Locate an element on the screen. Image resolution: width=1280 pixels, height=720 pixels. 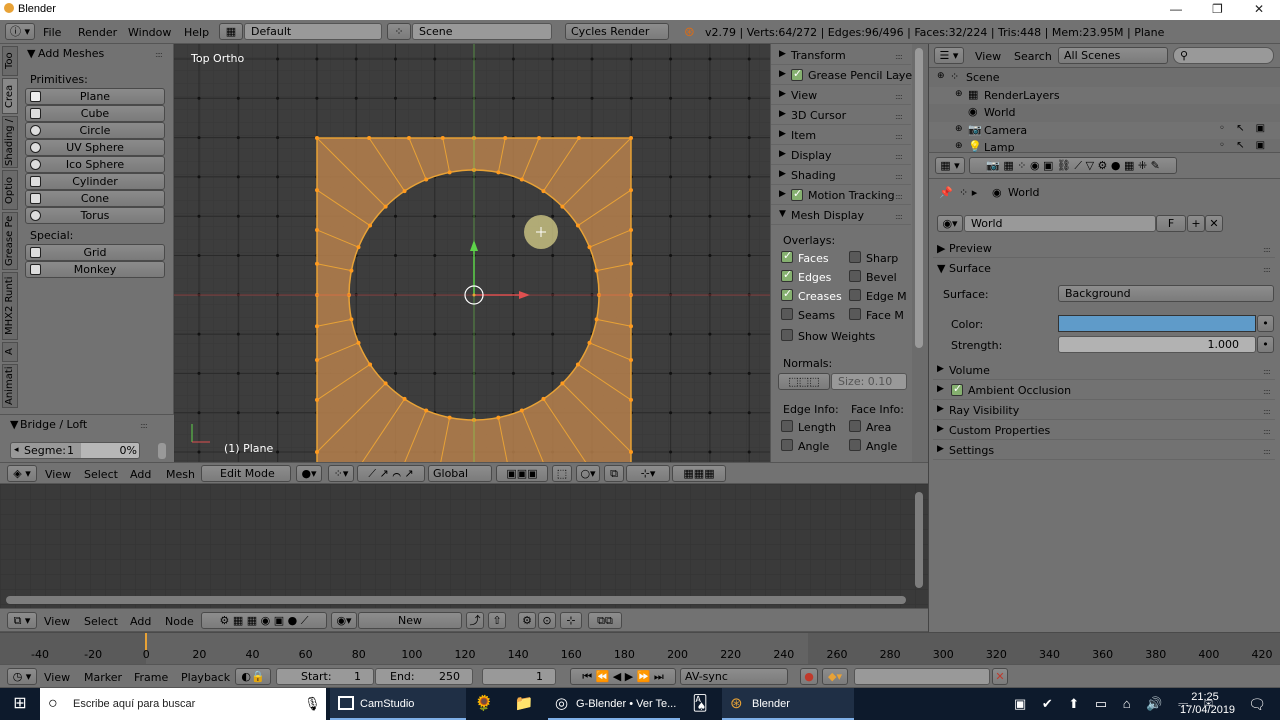
close-button: ✕ is located at coordinates (1259, 9).